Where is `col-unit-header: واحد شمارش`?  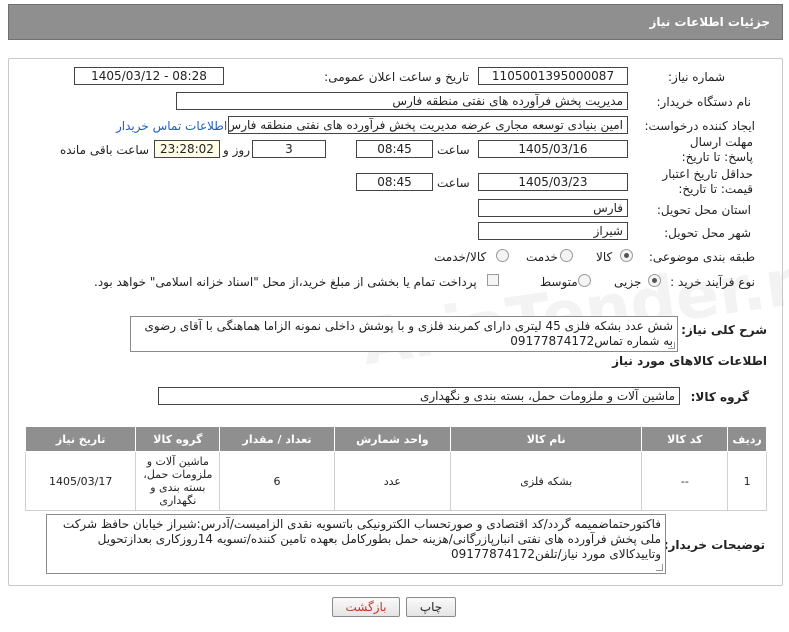 col-unit-header: واحد شمارش is located at coordinates (392, 439).